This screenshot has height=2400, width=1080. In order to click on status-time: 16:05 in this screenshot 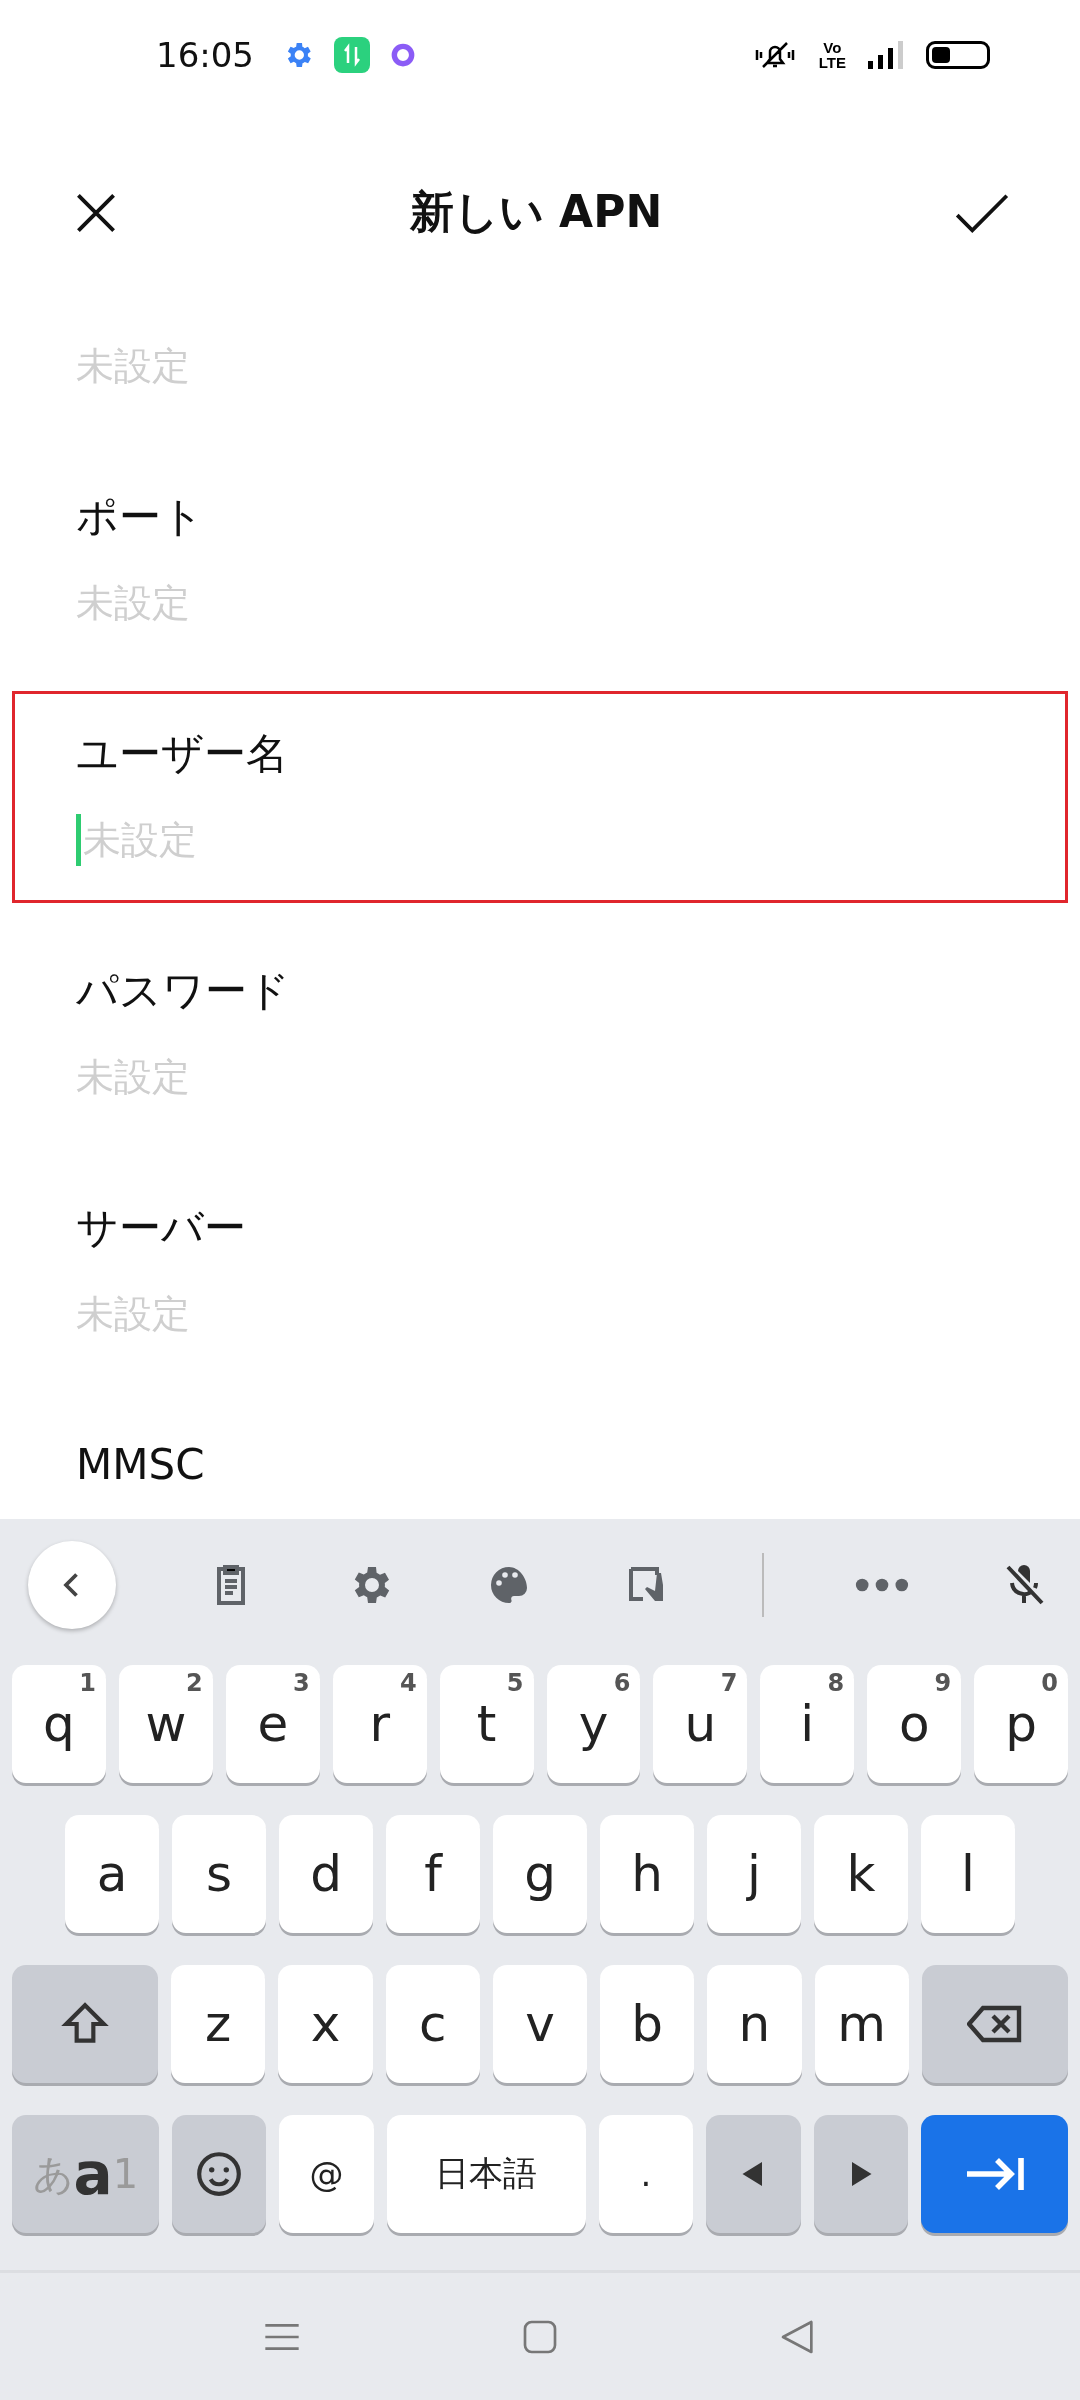, I will do `click(205, 55)`.